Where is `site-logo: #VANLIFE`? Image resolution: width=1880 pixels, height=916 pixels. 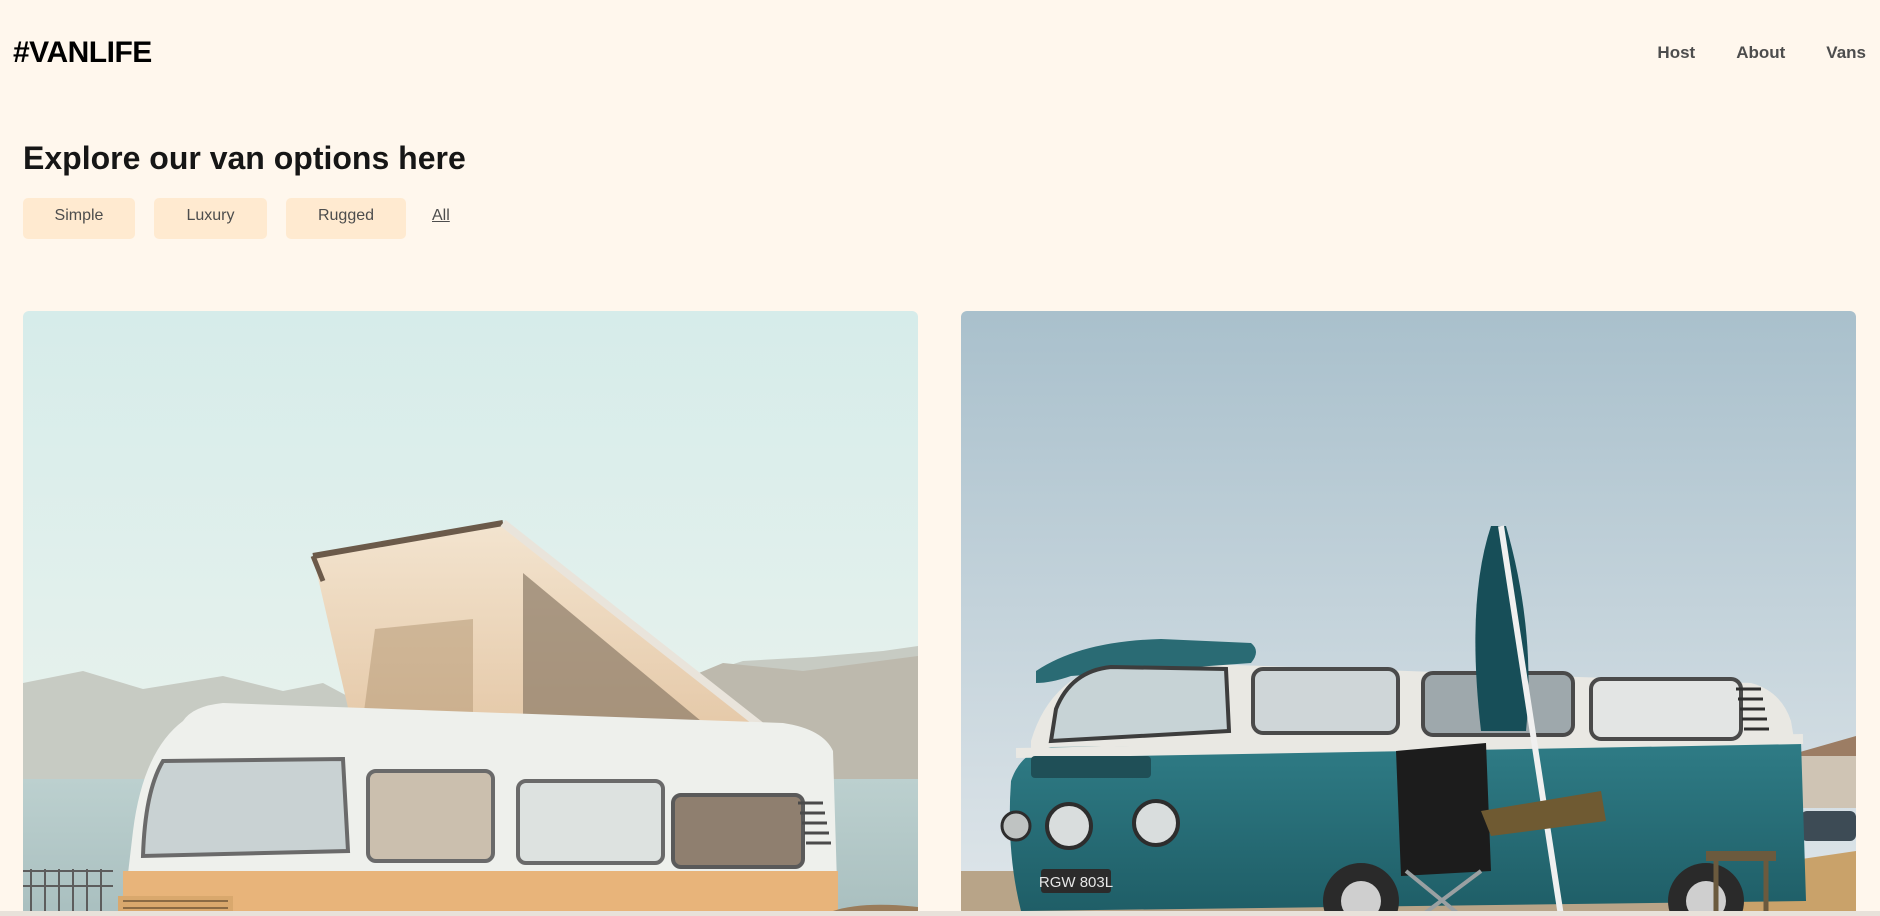
site-logo: #VANLIFE is located at coordinates (82, 53).